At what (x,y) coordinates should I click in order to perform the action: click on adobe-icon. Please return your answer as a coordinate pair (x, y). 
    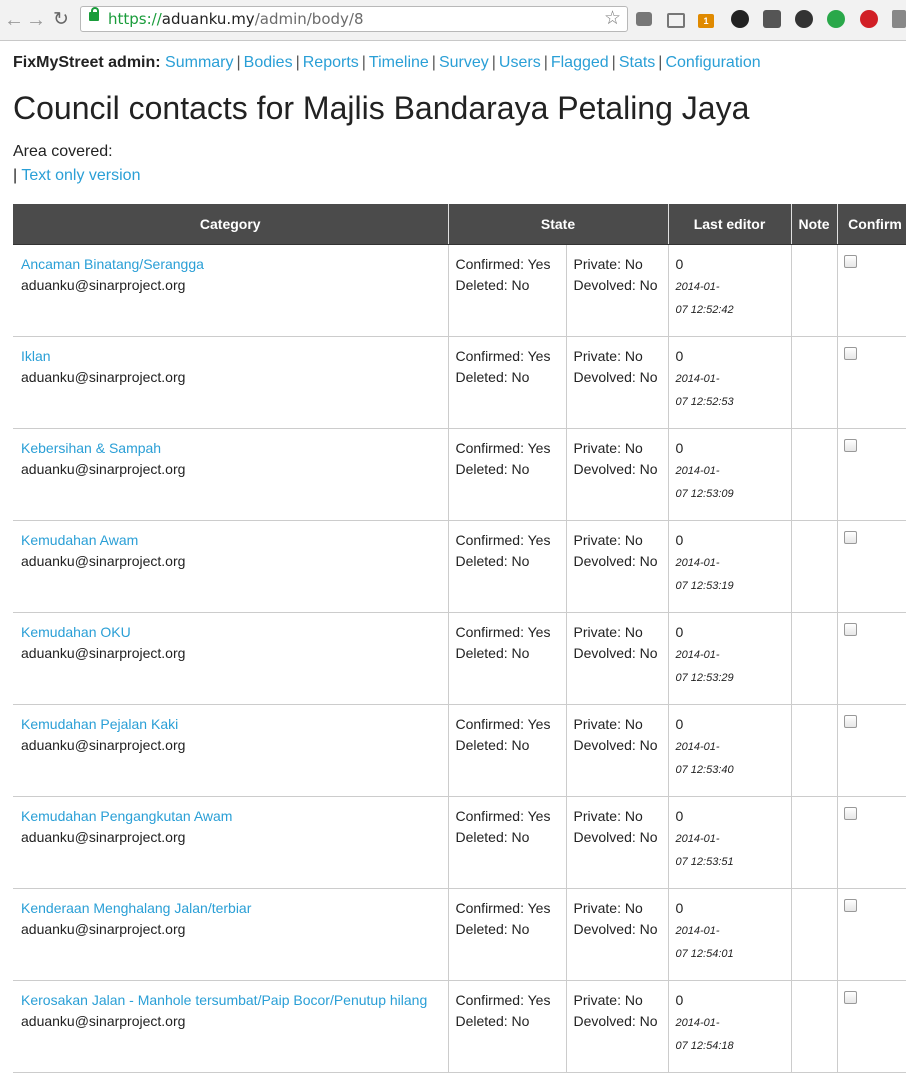
    Looking at the image, I should click on (869, 19).